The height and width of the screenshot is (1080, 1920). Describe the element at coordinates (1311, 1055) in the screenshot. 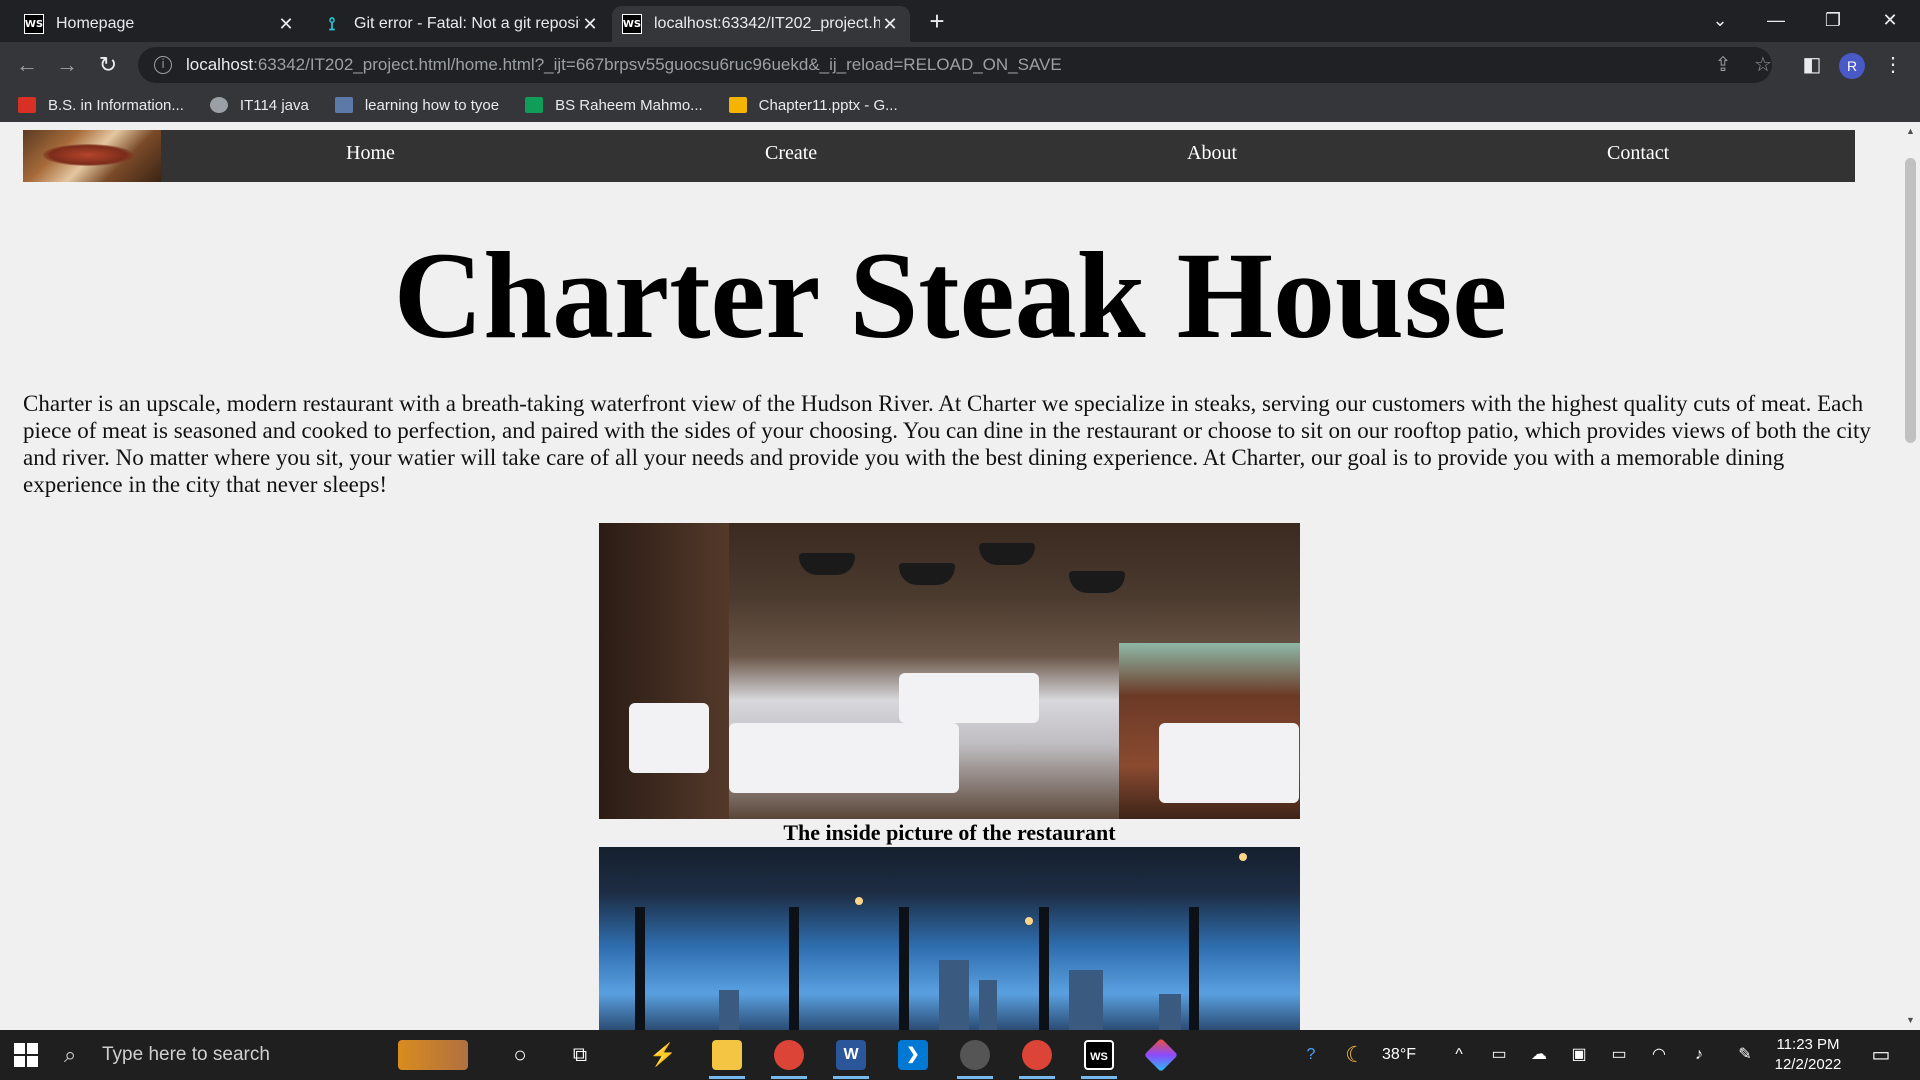

I see `help-icon: ?` at that location.